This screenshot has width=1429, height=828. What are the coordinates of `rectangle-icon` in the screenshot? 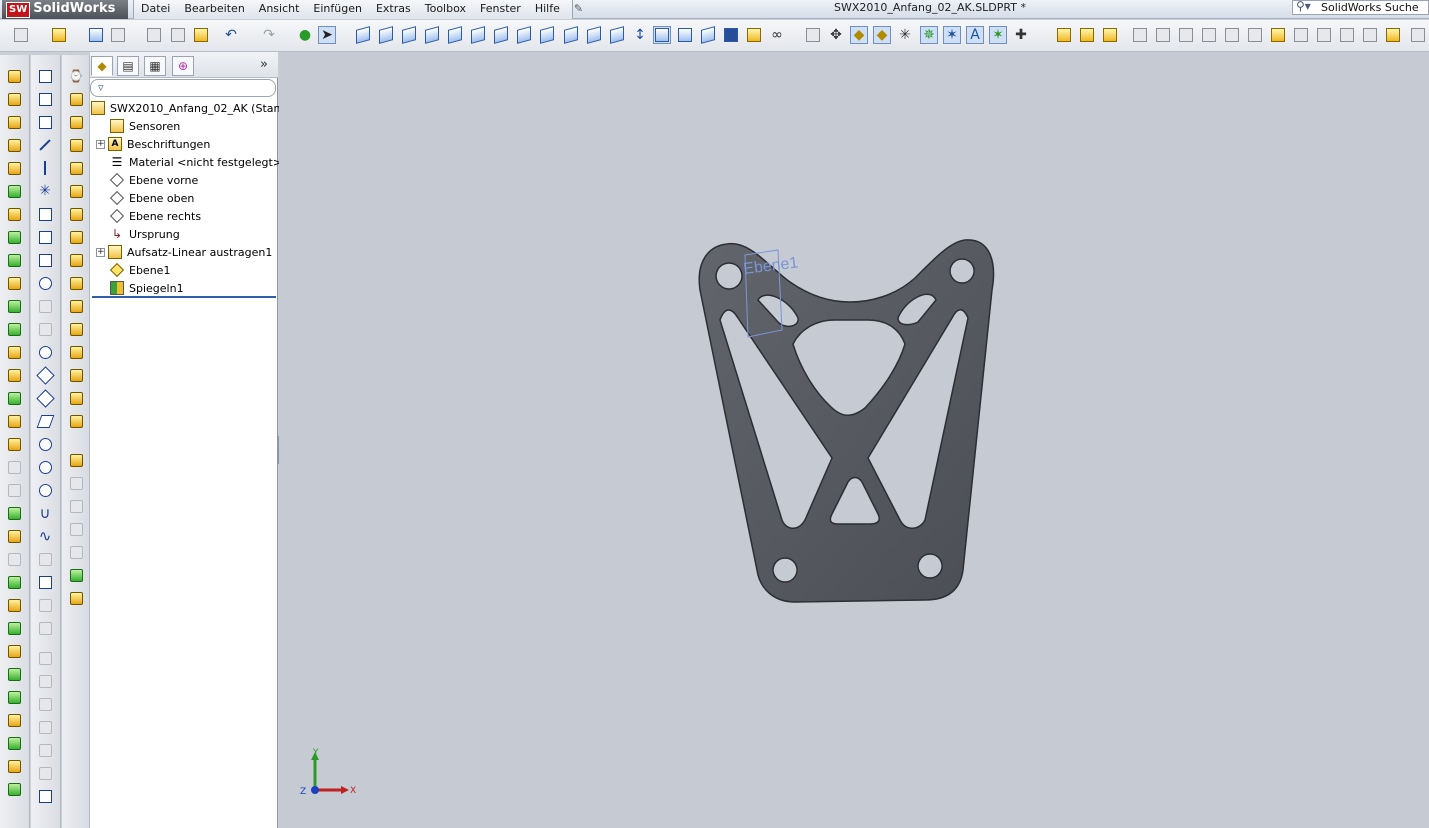 It's located at (45, 260).